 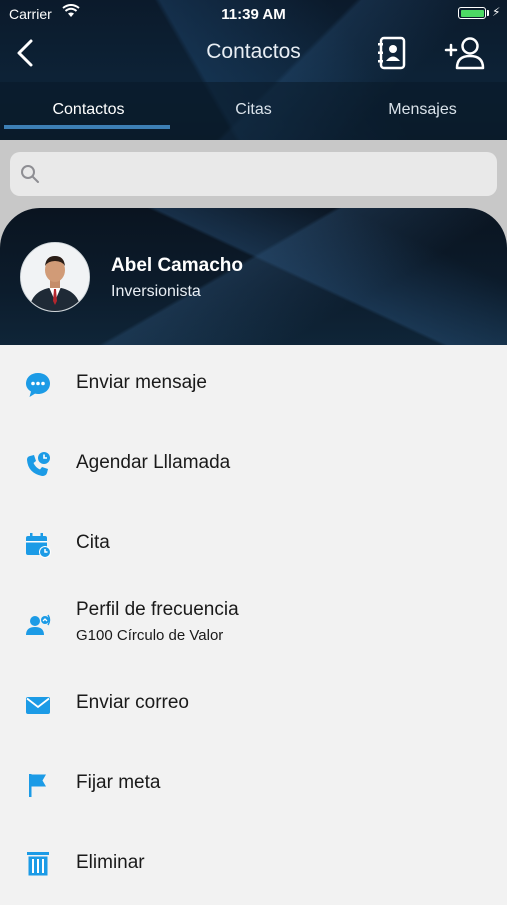 I want to click on users-frequency-icon, so click(x=38, y=624).